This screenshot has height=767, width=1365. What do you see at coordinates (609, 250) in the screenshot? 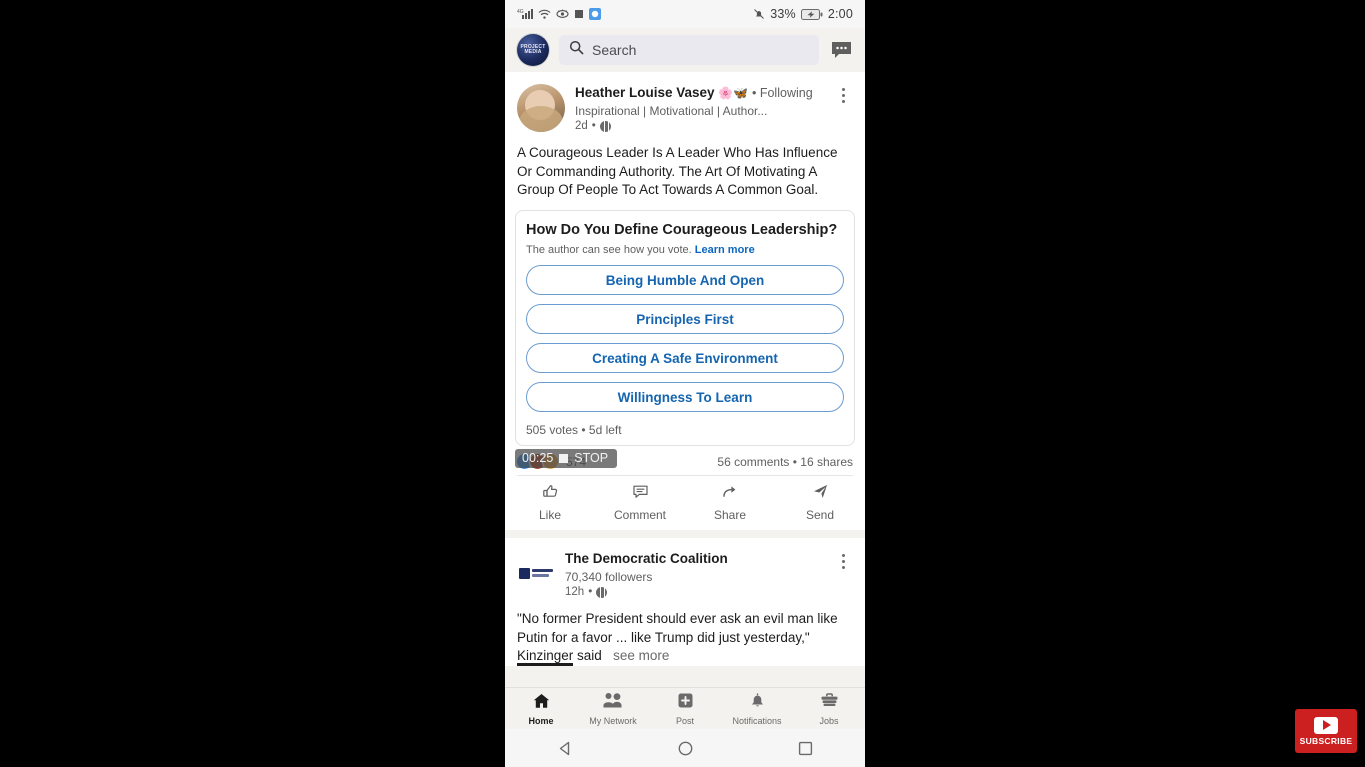
I see `poll-note-text: The author can see how you vote.` at bounding box center [609, 250].